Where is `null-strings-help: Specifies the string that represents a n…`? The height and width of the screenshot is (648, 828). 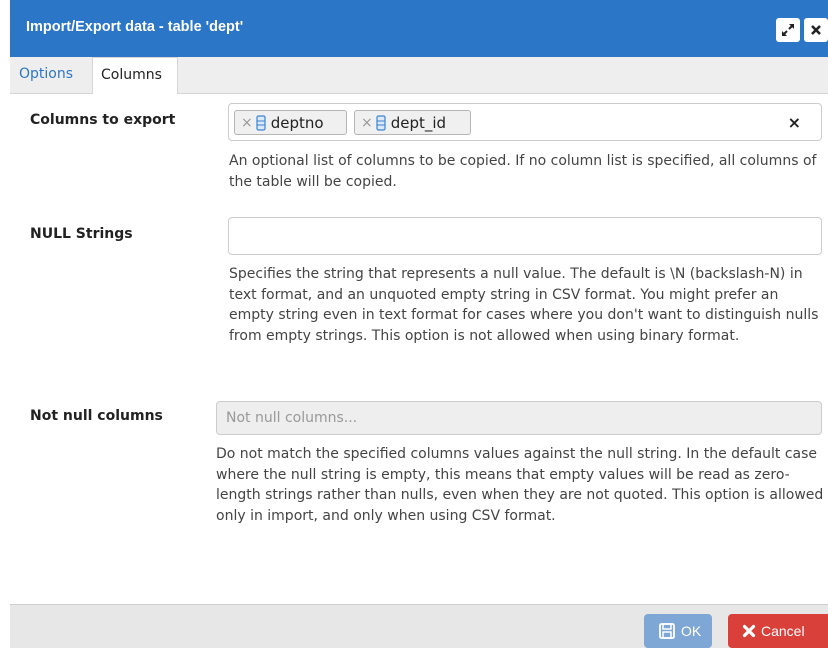 null-strings-help: Specifies the string that represents a n… is located at coordinates (524, 305).